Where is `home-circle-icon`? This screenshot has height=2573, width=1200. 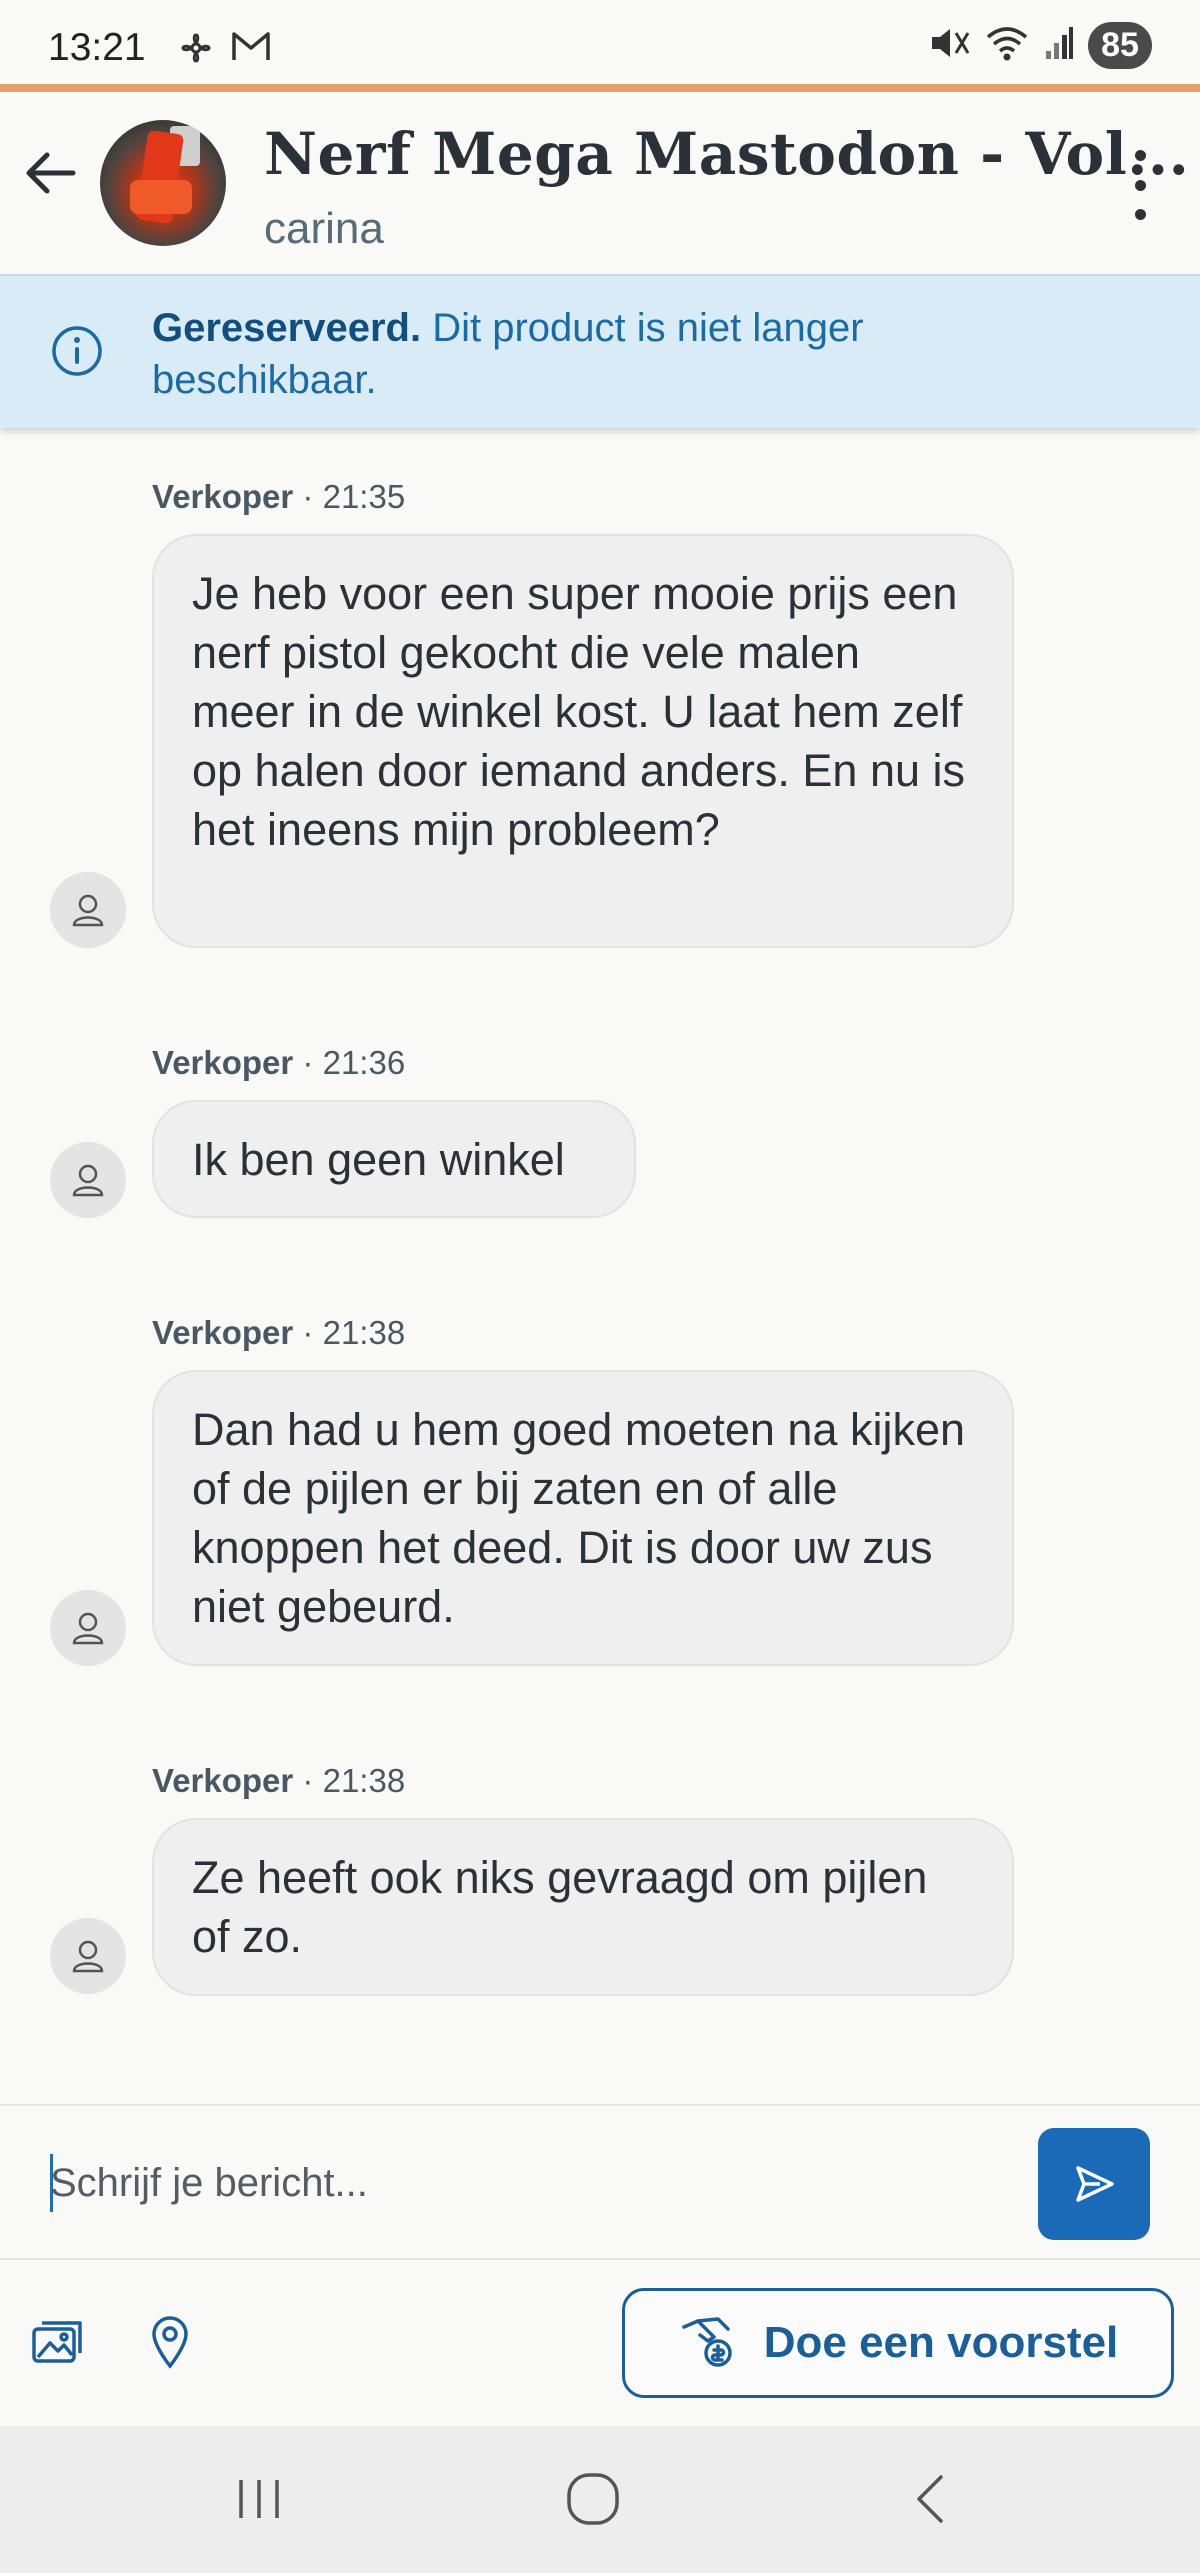
home-circle-icon is located at coordinates (593, 2499).